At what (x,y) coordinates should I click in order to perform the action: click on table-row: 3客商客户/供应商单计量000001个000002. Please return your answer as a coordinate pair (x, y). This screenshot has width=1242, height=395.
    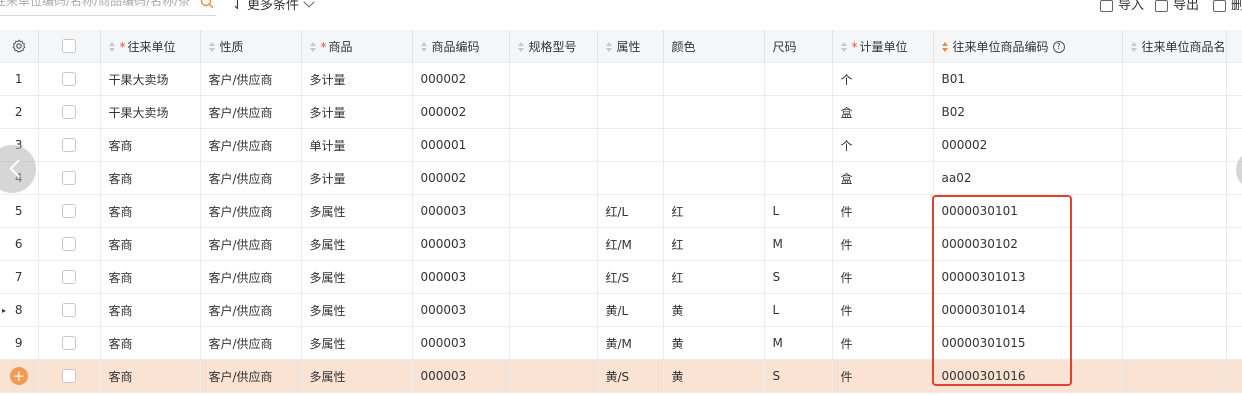
    Looking at the image, I should click on (621, 145).